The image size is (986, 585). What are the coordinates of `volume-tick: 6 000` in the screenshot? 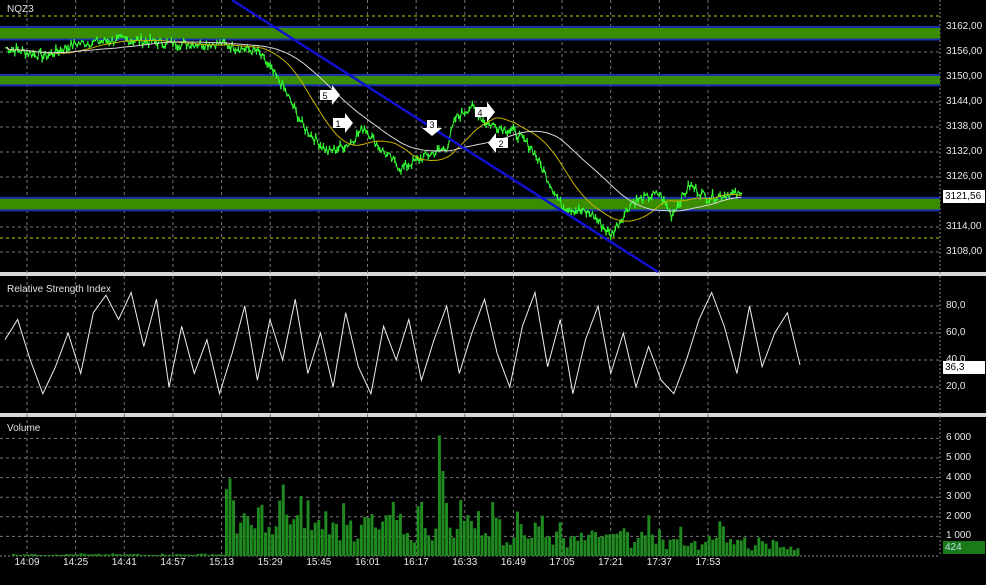 It's located at (959, 438).